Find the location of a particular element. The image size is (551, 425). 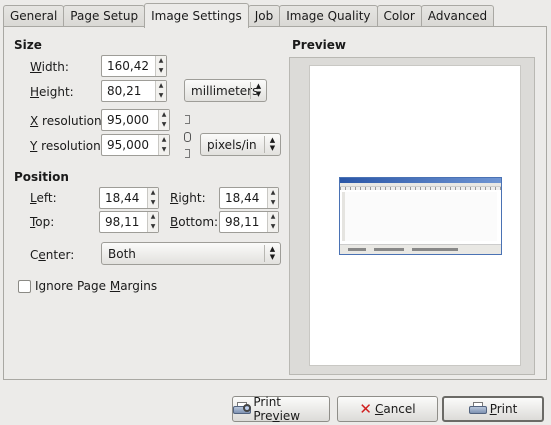

unit-dropdown-arrows-icon: ▲ ▼ is located at coordinates (258, 90).